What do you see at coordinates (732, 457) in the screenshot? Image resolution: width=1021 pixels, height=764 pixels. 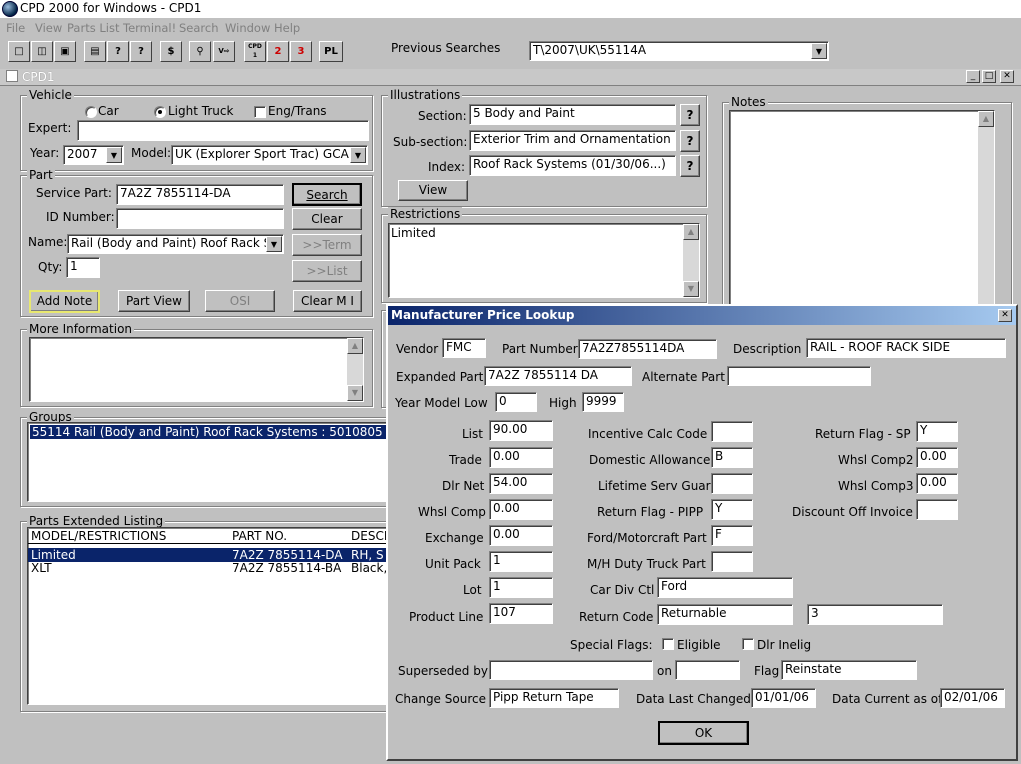 I see `domestic-allowance-field: B` at bounding box center [732, 457].